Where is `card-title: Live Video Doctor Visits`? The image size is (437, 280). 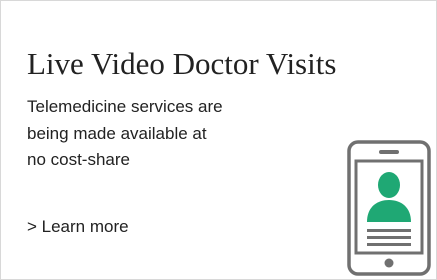 card-title: Live Video Doctor Visits is located at coordinates (182, 63).